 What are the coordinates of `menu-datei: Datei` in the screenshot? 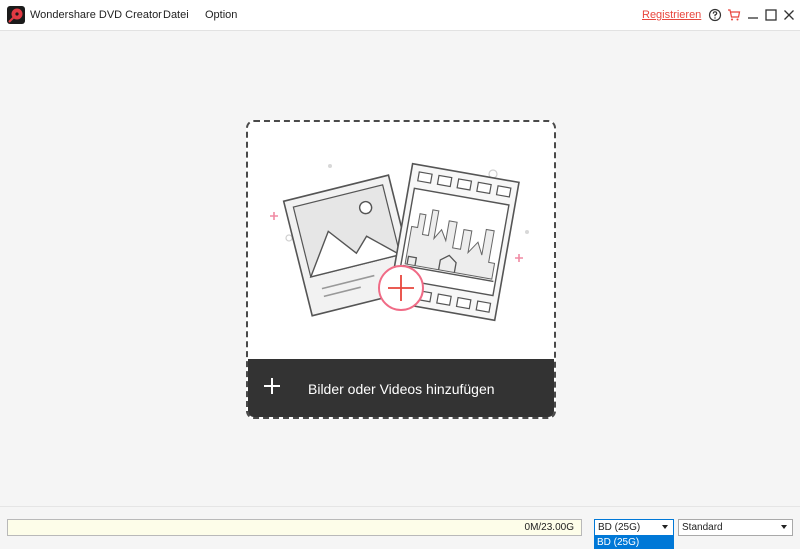 It's located at (176, 15).